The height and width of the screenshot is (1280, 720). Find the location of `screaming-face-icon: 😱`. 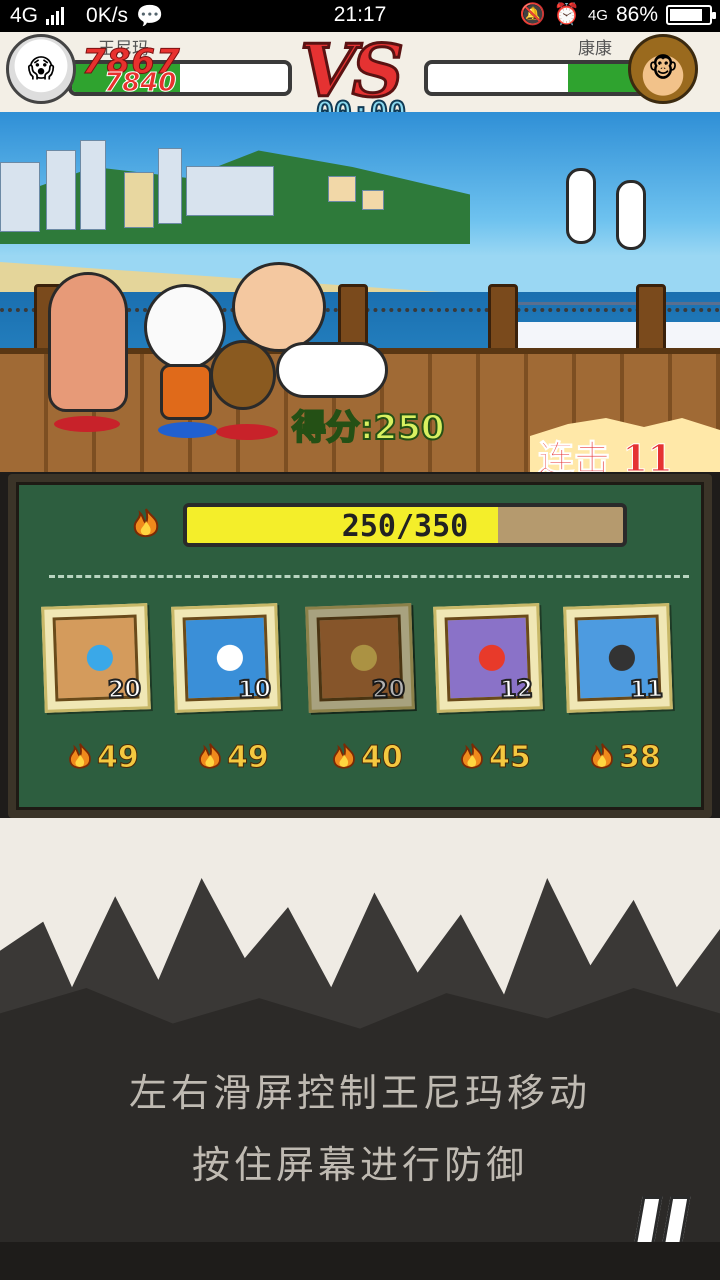

screaming-face-icon: 😱 is located at coordinates (41, 69).